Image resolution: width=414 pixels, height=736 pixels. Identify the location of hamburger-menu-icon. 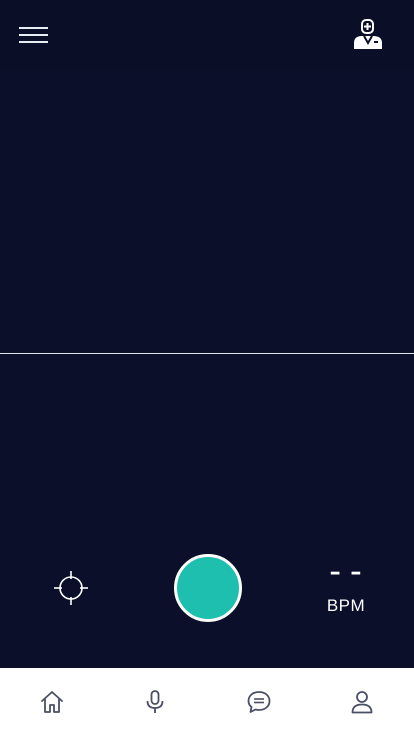
(34, 35).